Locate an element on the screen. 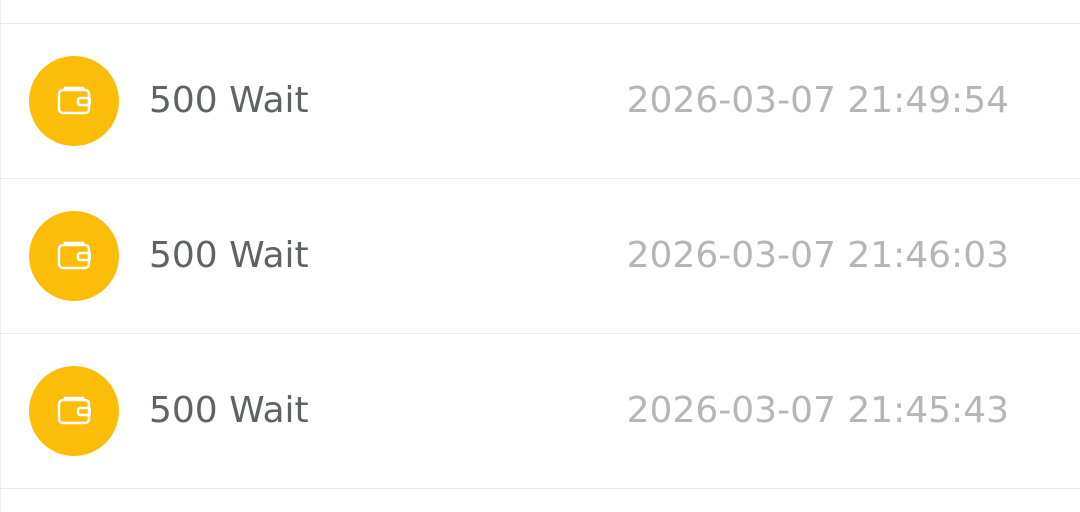 Image resolution: width=1080 pixels, height=512 pixels. item-timestamp: 2026-03-07 21:45:43 is located at coordinates (817, 410).